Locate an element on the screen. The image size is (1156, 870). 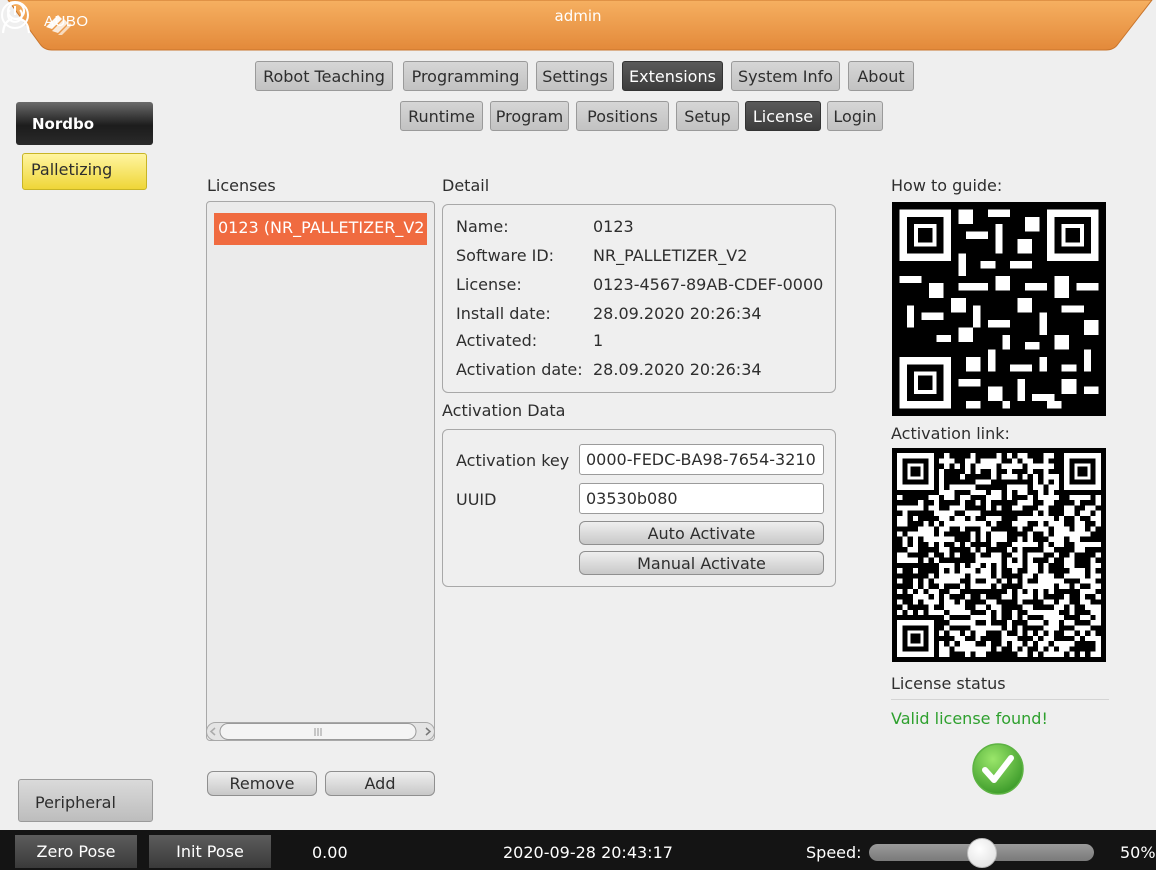
licenses-list: 0123 (NR_PALLETIZER_V2 is located at coordinates (320, 471).